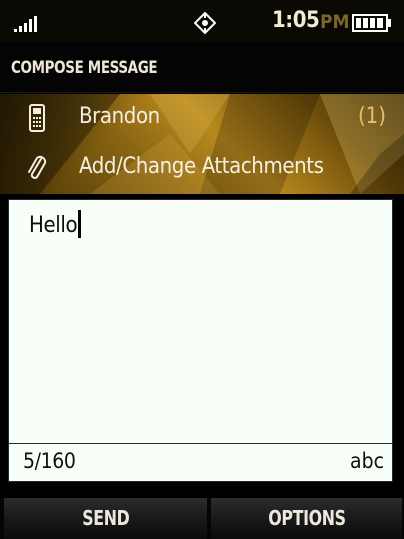  What do you see at coordinates (335, 22) in the screenshot?
I see `clock-ampm: PM` at bounding box center [335, 22].